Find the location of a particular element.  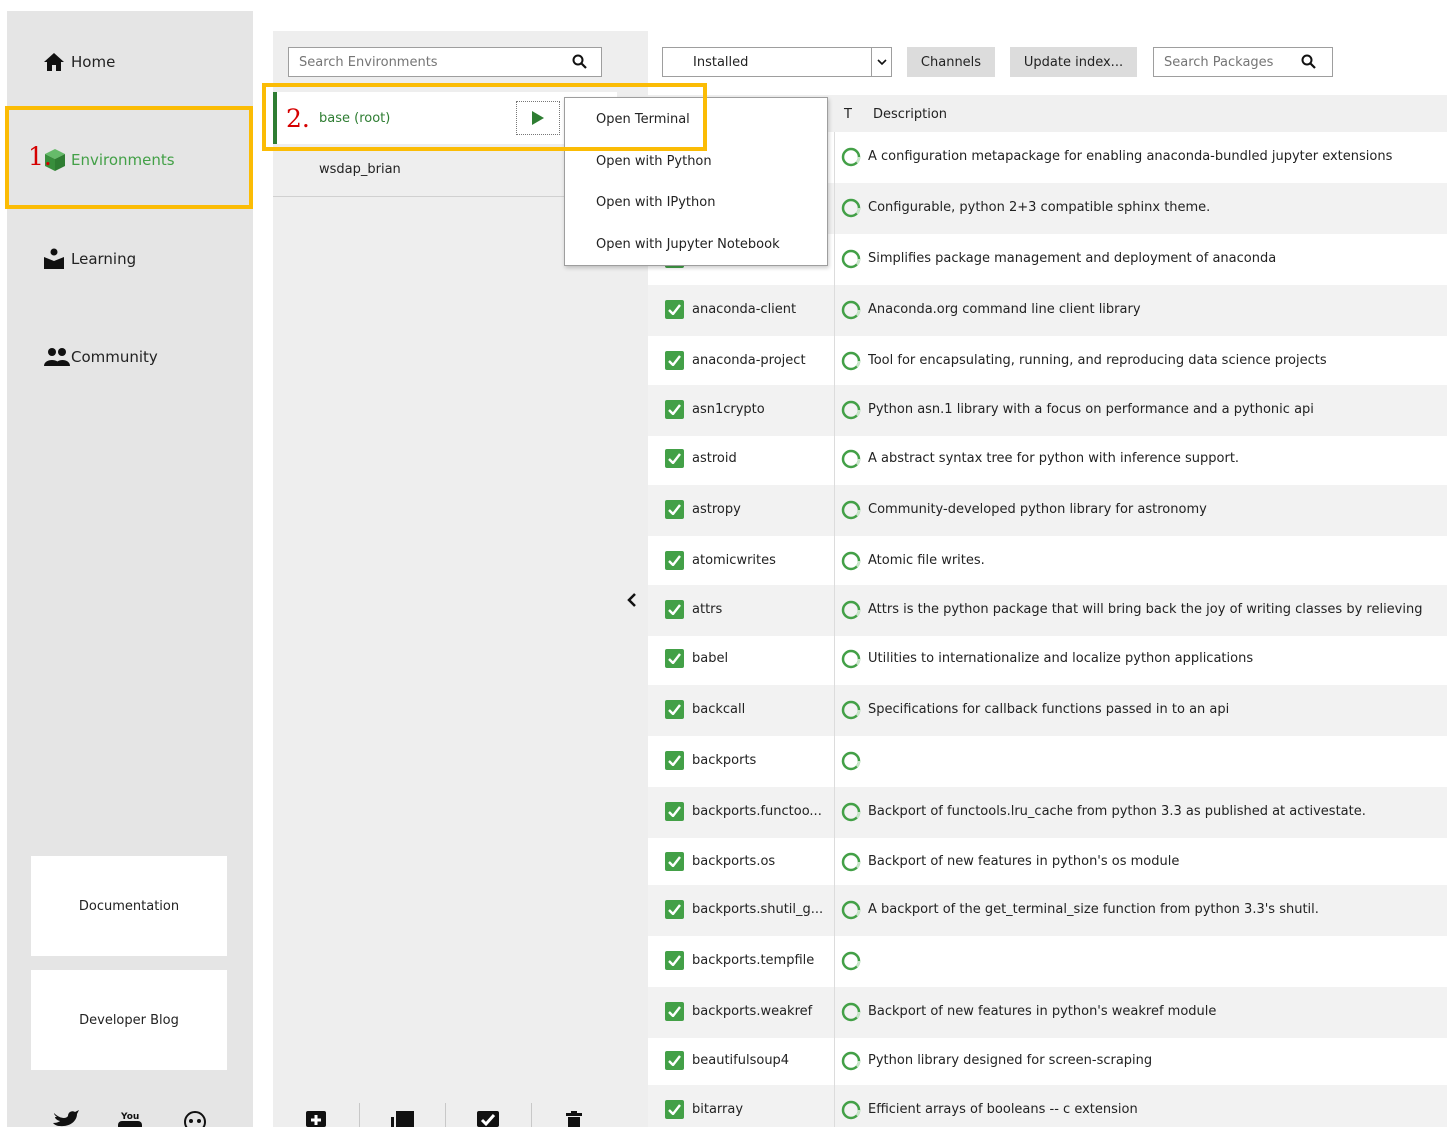

package-name: beautifulsoup4 is located at coordinates (741, 1060).